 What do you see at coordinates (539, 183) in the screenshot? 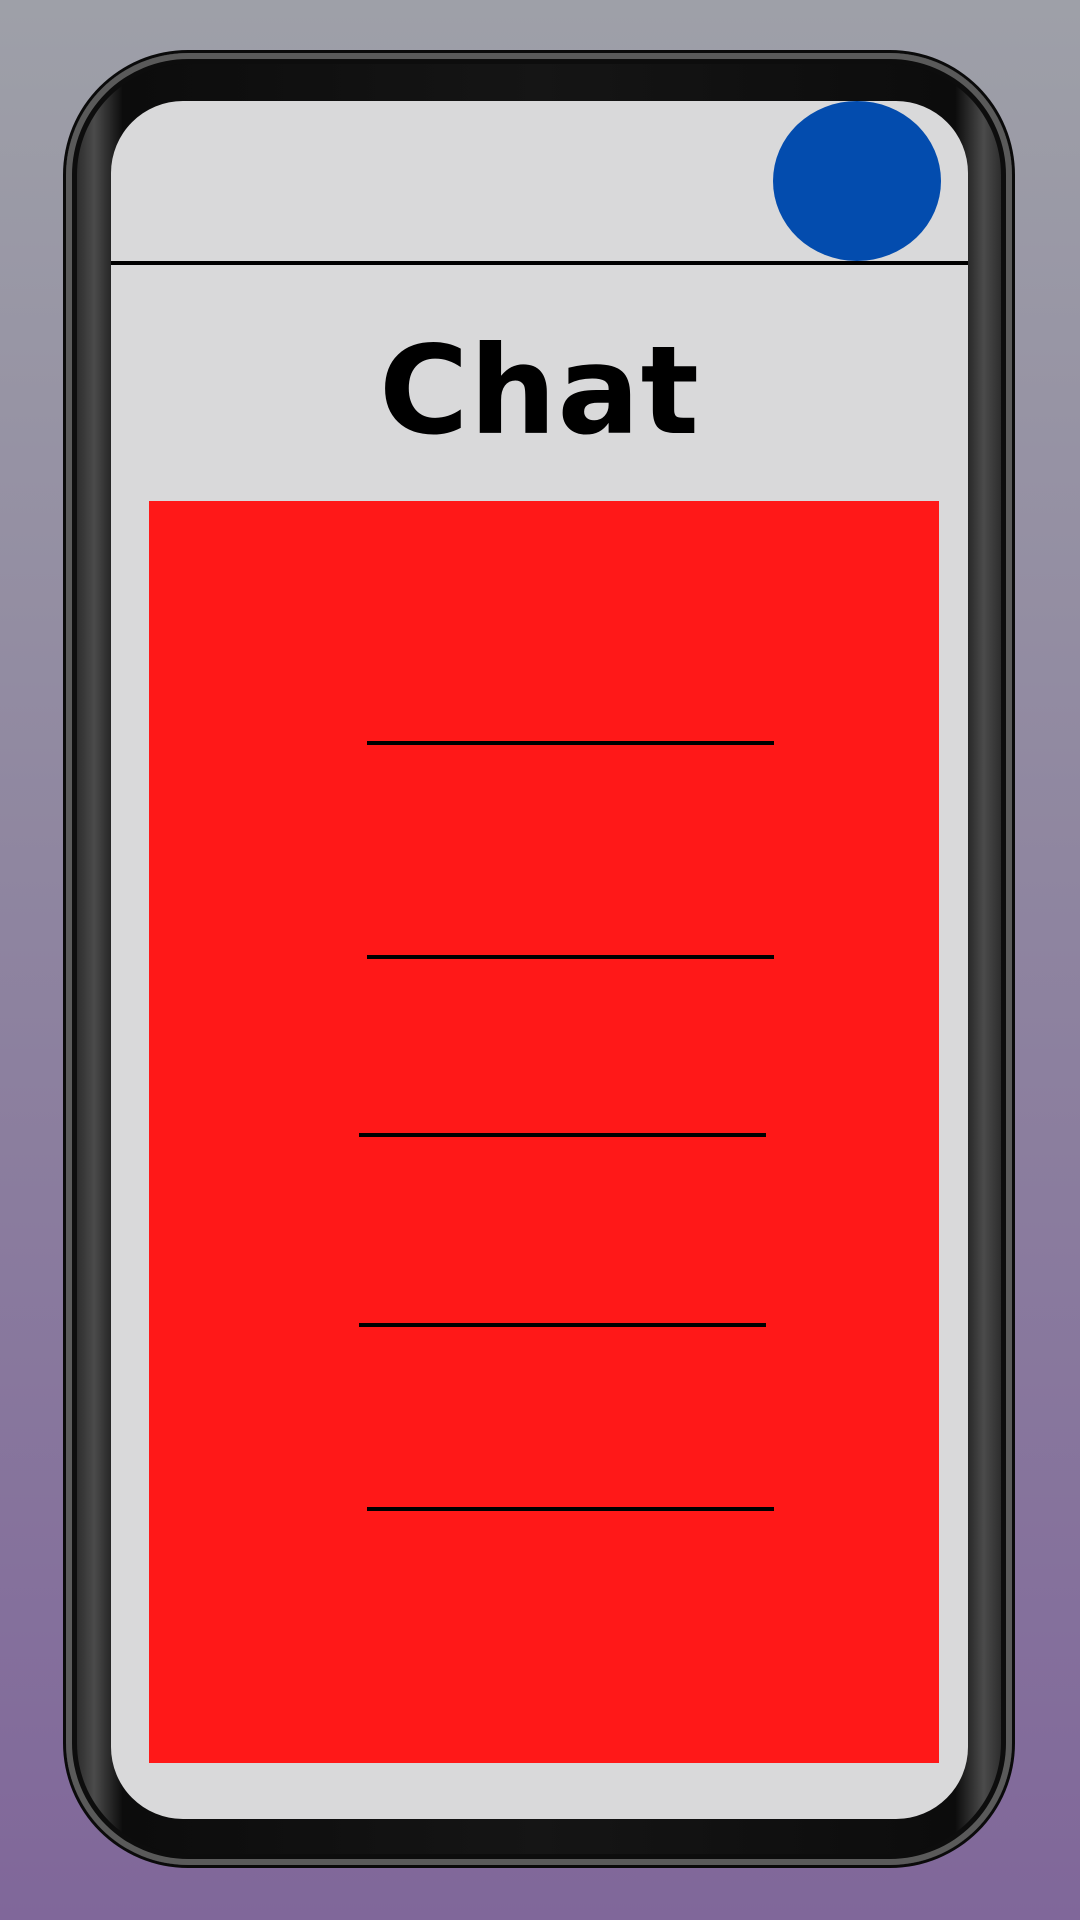
I see `top-bar` at bounding box center [539, 183].